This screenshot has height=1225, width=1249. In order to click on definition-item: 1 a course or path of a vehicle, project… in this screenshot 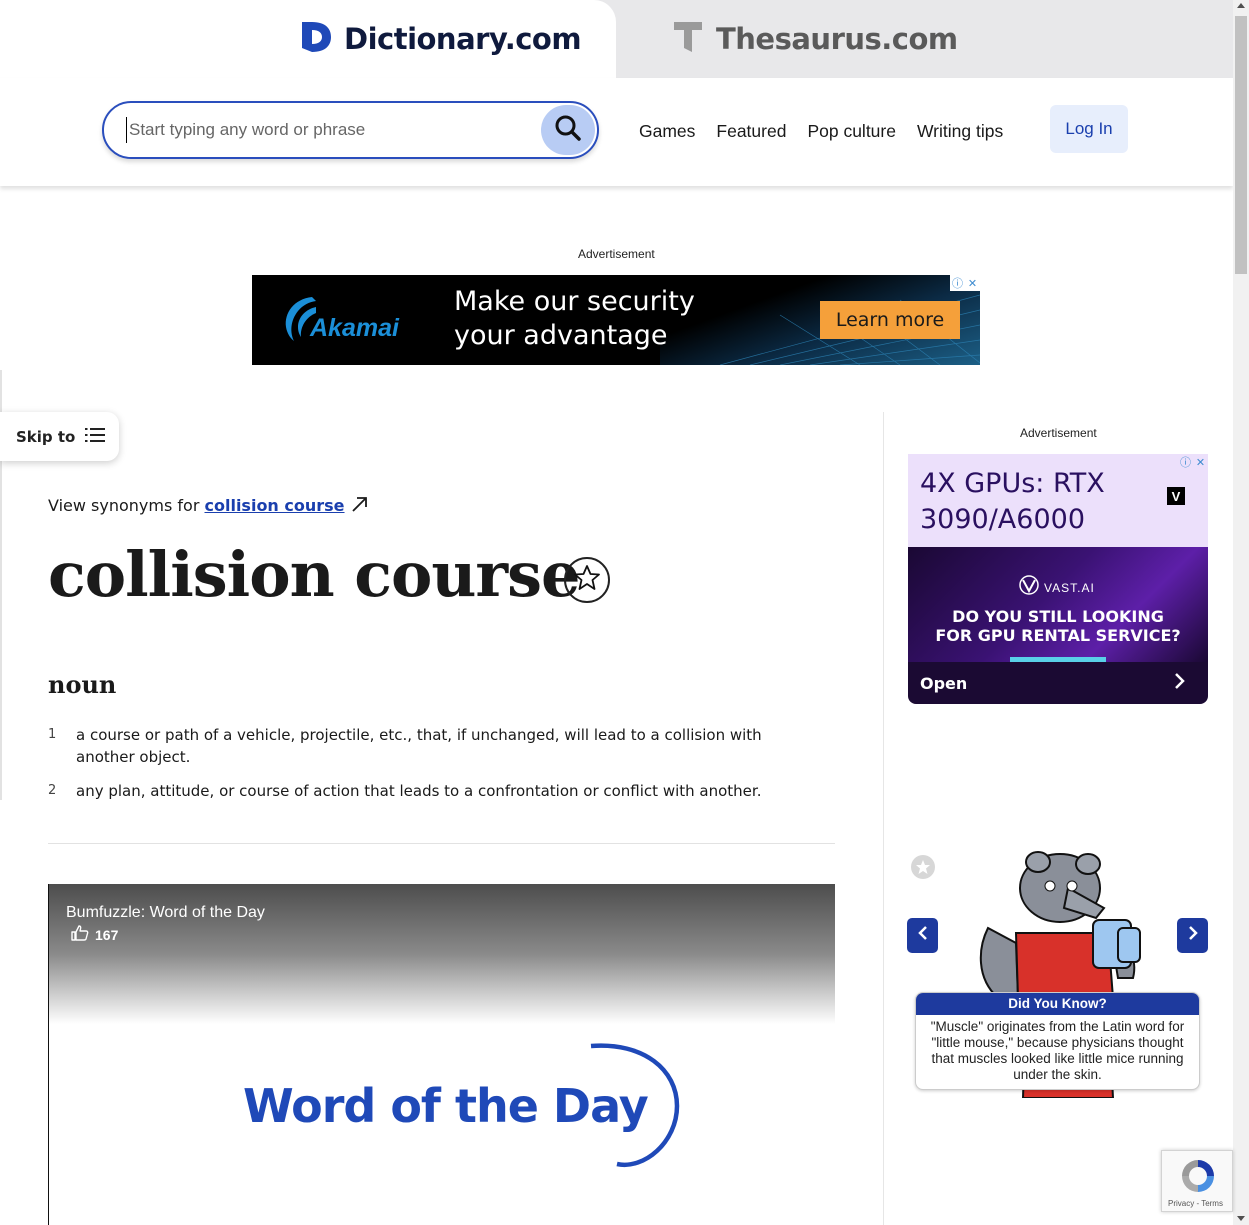, I will do `click(433, 746)`.